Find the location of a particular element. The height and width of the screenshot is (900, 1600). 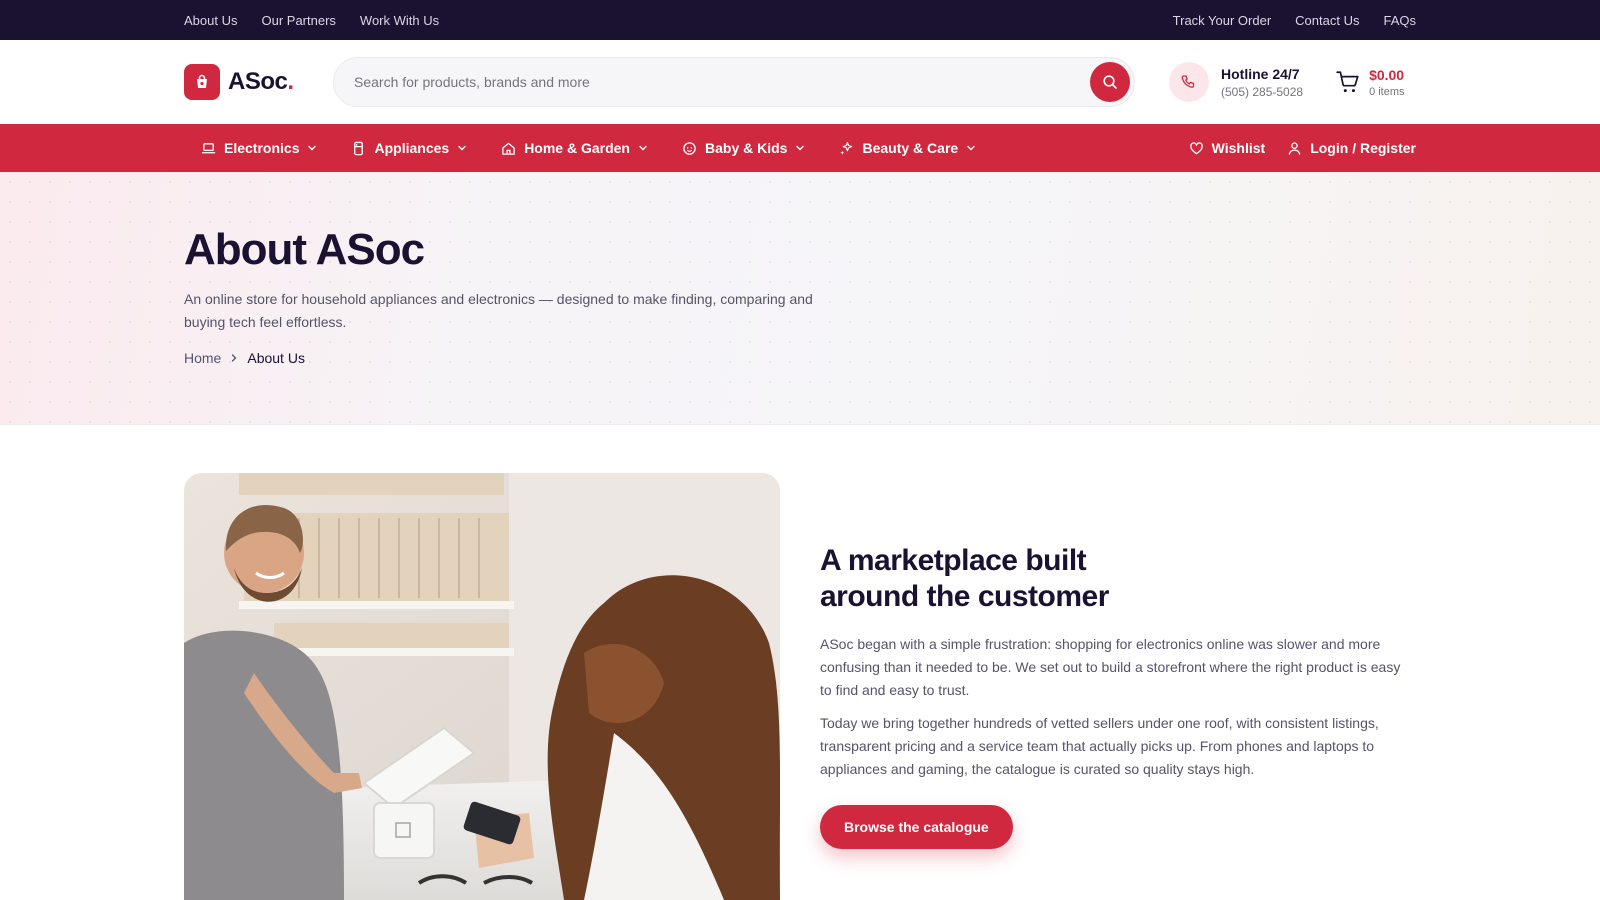

breadcrumb-home: Home is located at coordinates (202, 358).